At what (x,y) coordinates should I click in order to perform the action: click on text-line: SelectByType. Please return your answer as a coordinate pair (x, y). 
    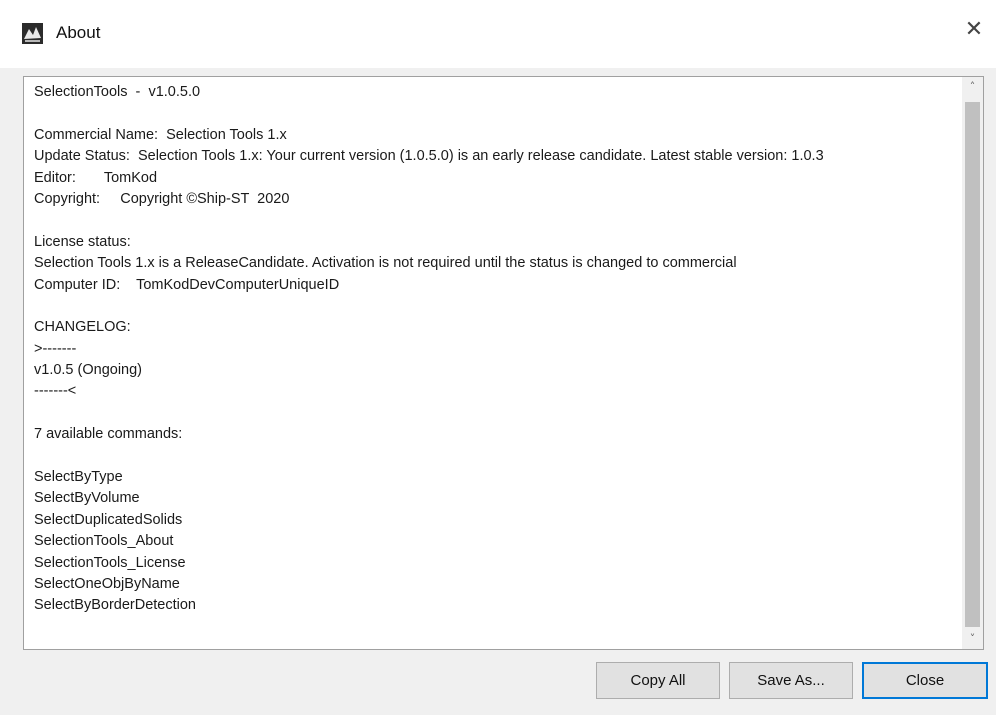
    Looking at the image, I should click on (78, 477).